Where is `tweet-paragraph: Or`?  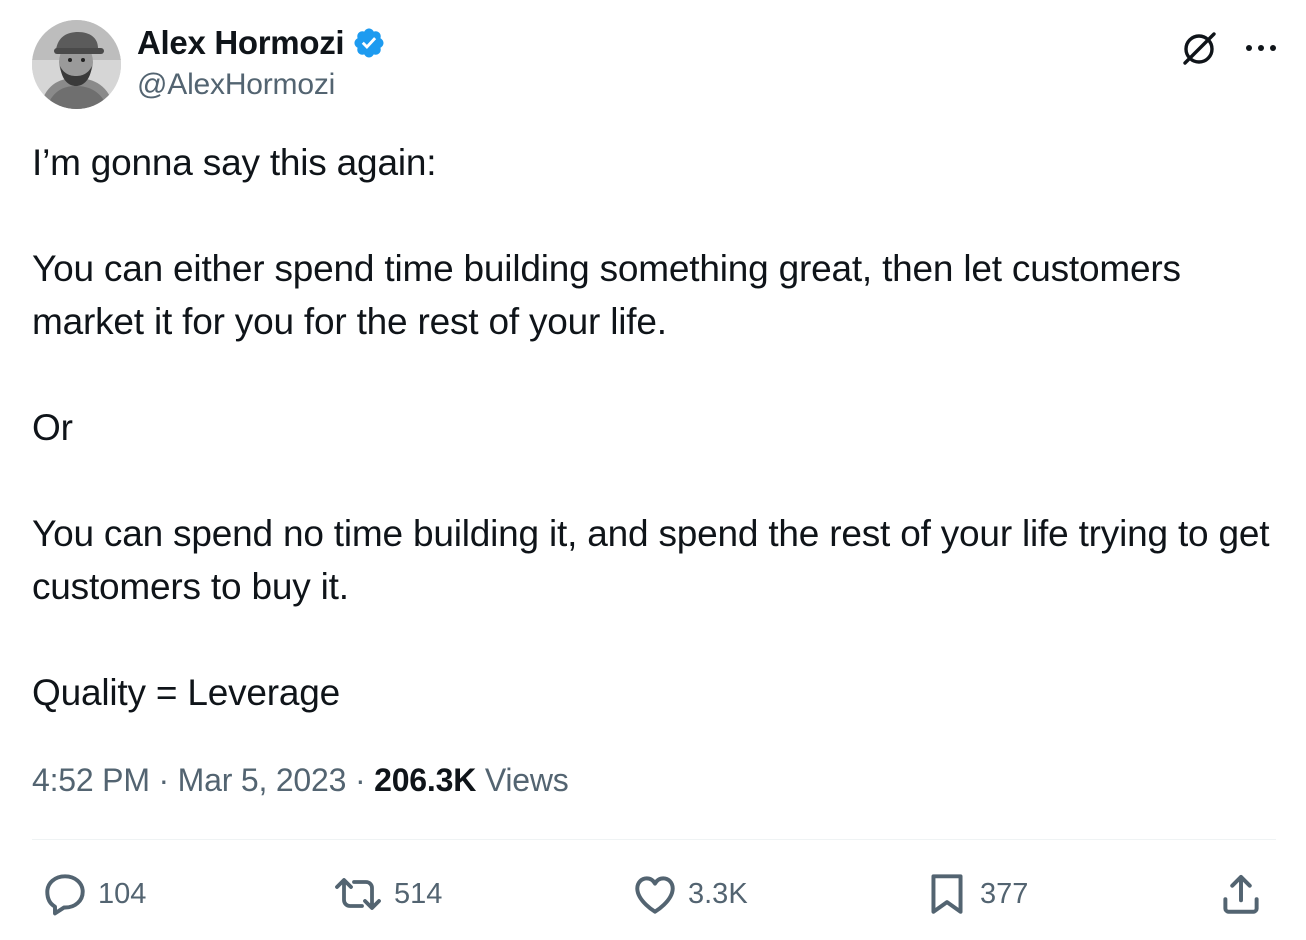
tweet-paragraph: Or is located at coordinates (52, 427).